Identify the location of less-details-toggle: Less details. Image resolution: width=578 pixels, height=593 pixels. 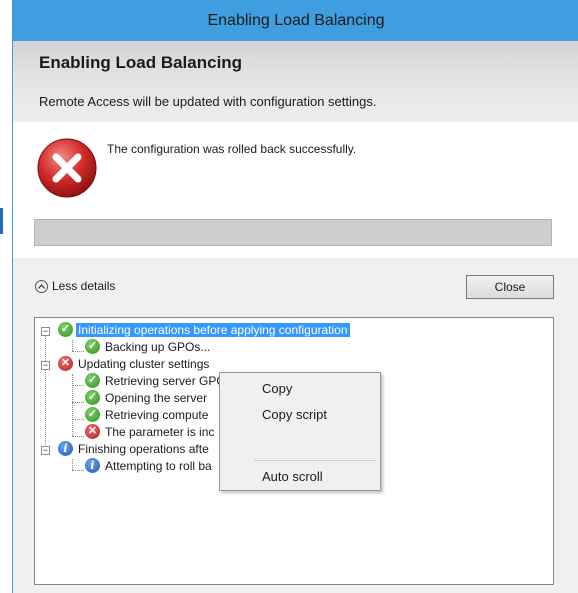
(75, 286).